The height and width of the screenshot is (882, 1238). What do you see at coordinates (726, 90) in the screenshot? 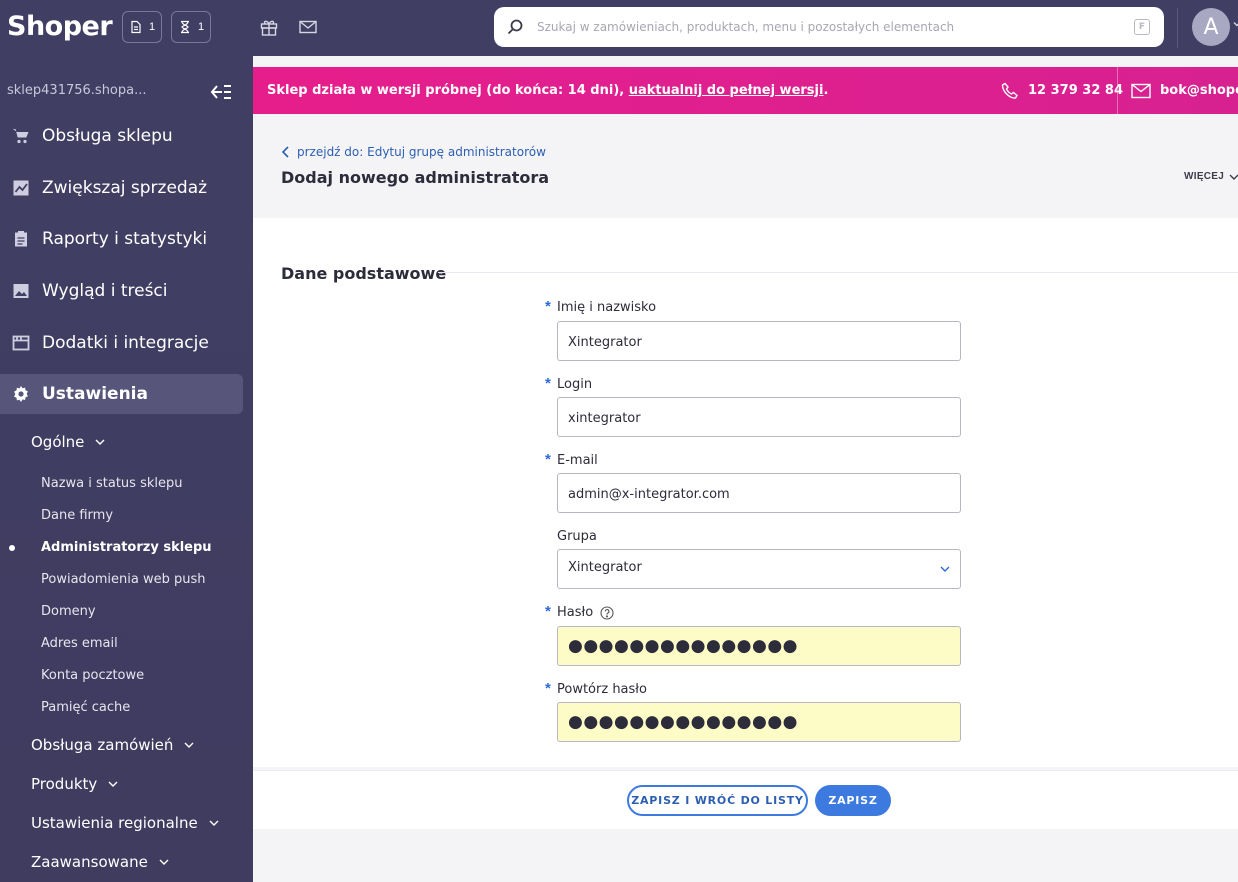
I see `upgrade-link: uaktualnij do pełnej wersji` at bounding box center [726, 90].